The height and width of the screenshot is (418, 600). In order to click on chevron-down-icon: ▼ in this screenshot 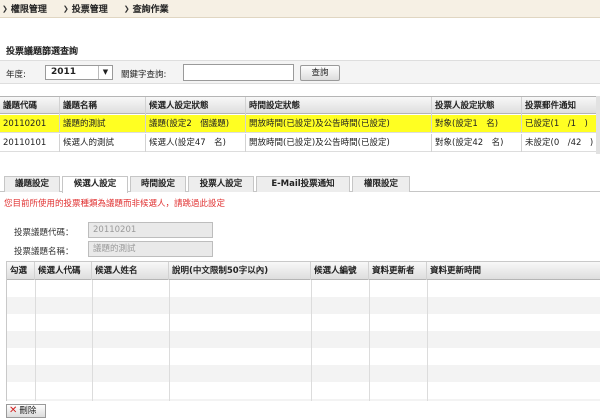, I will do `click(105, 72)`.